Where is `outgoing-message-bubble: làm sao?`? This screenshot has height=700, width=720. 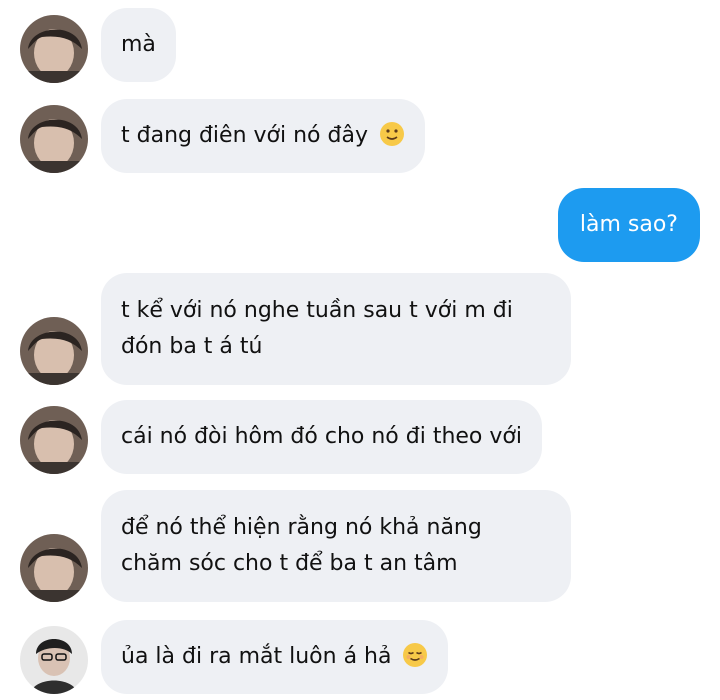
outgoing-message-bubble: làm sao? is located at coordinates (628, 225).